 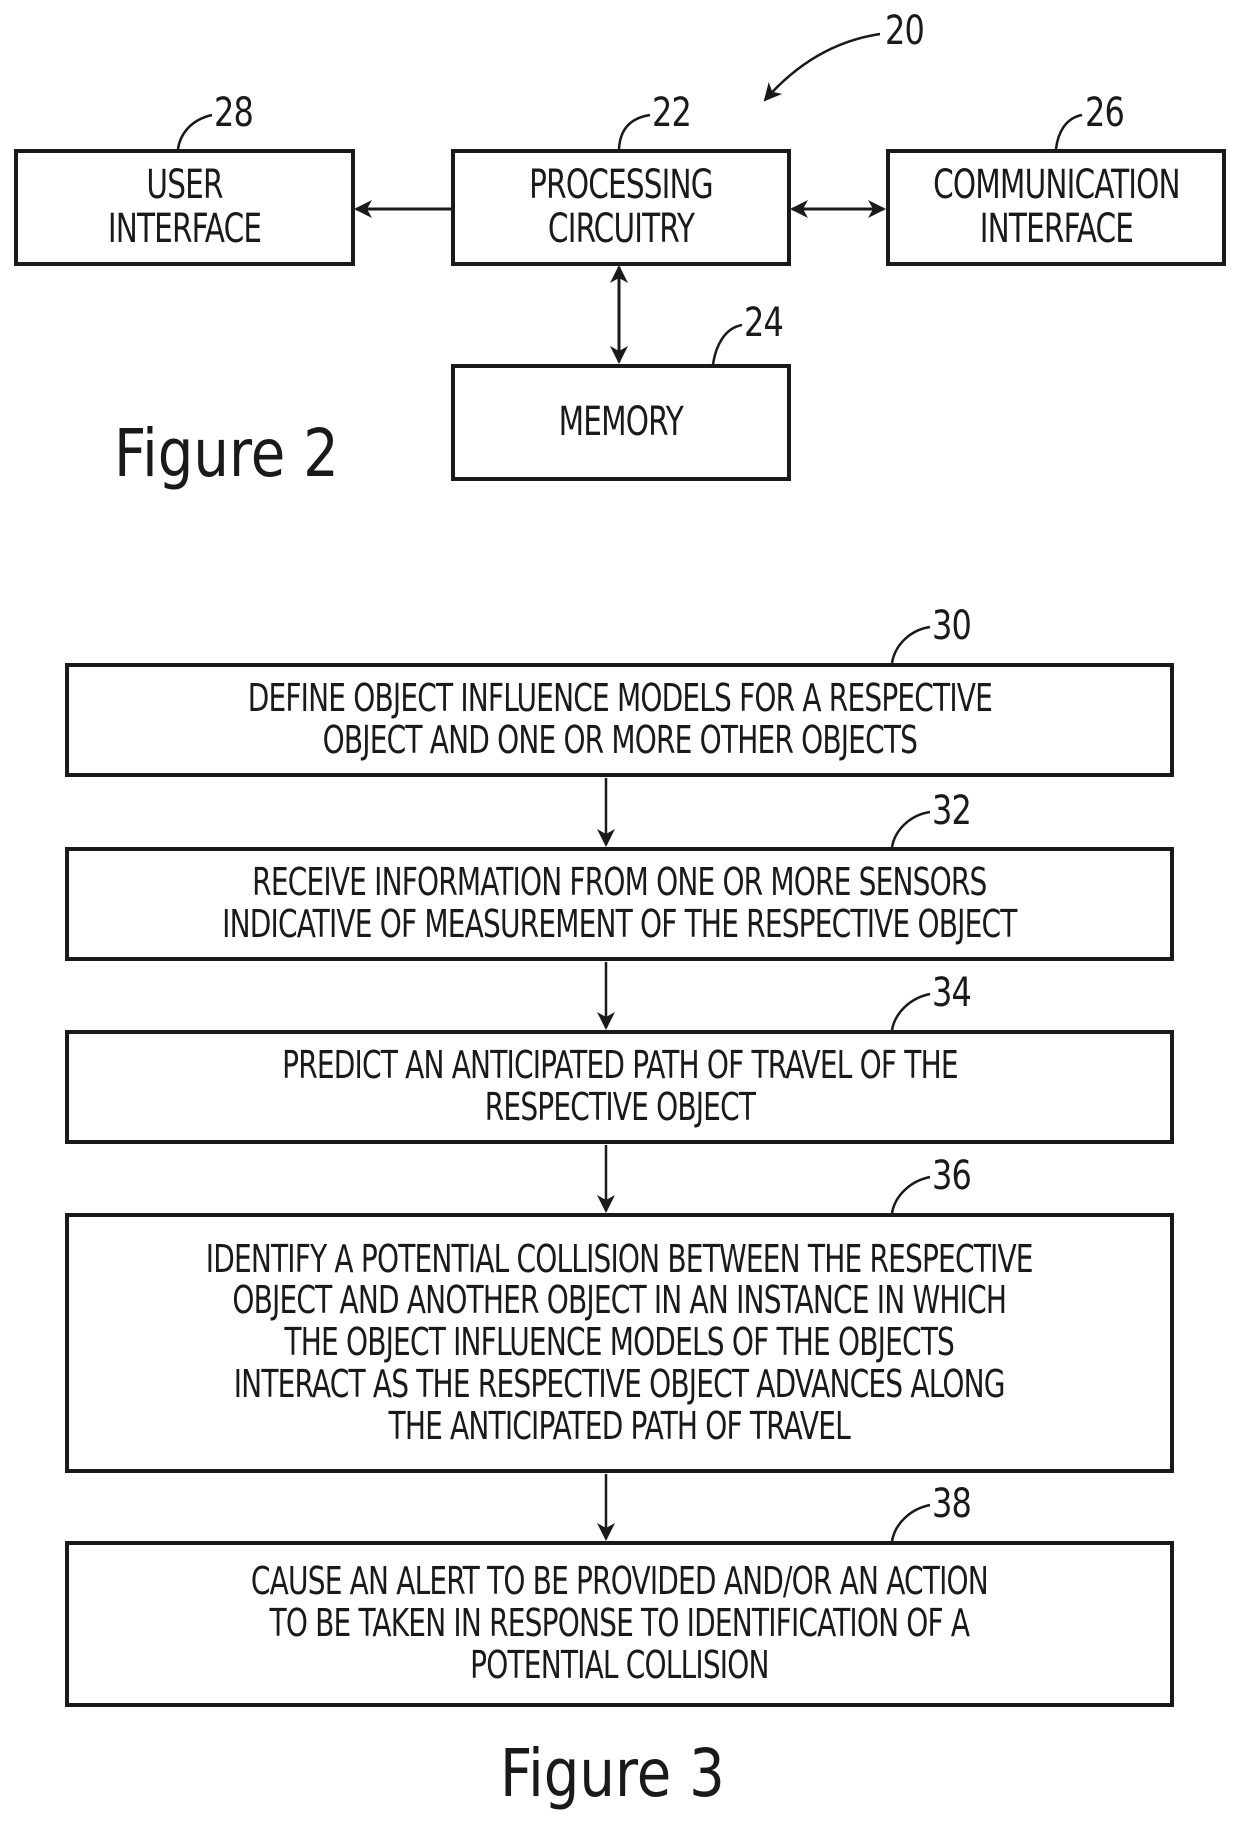 I want to click on figure-3-caption: Figure 3, so click(x=612, y=1773).